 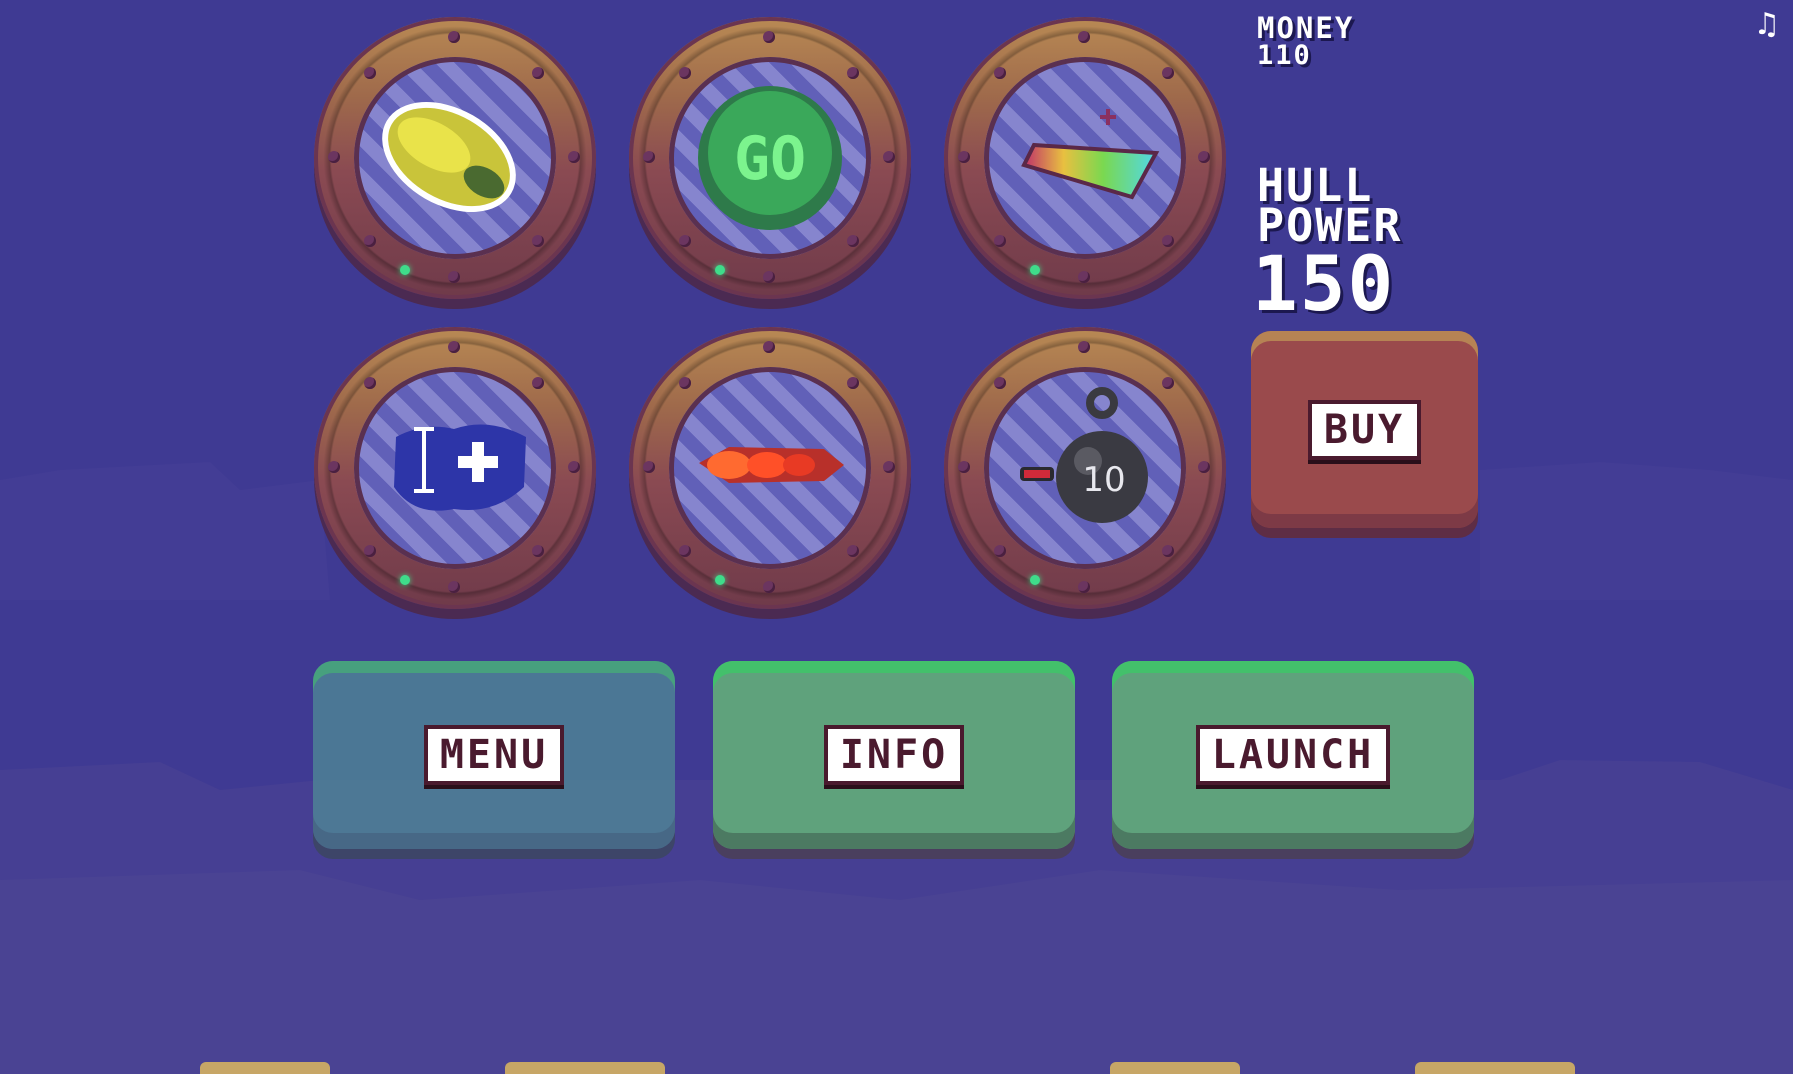 I want to click on red-rocket-icon, so click(x=771, y=465).